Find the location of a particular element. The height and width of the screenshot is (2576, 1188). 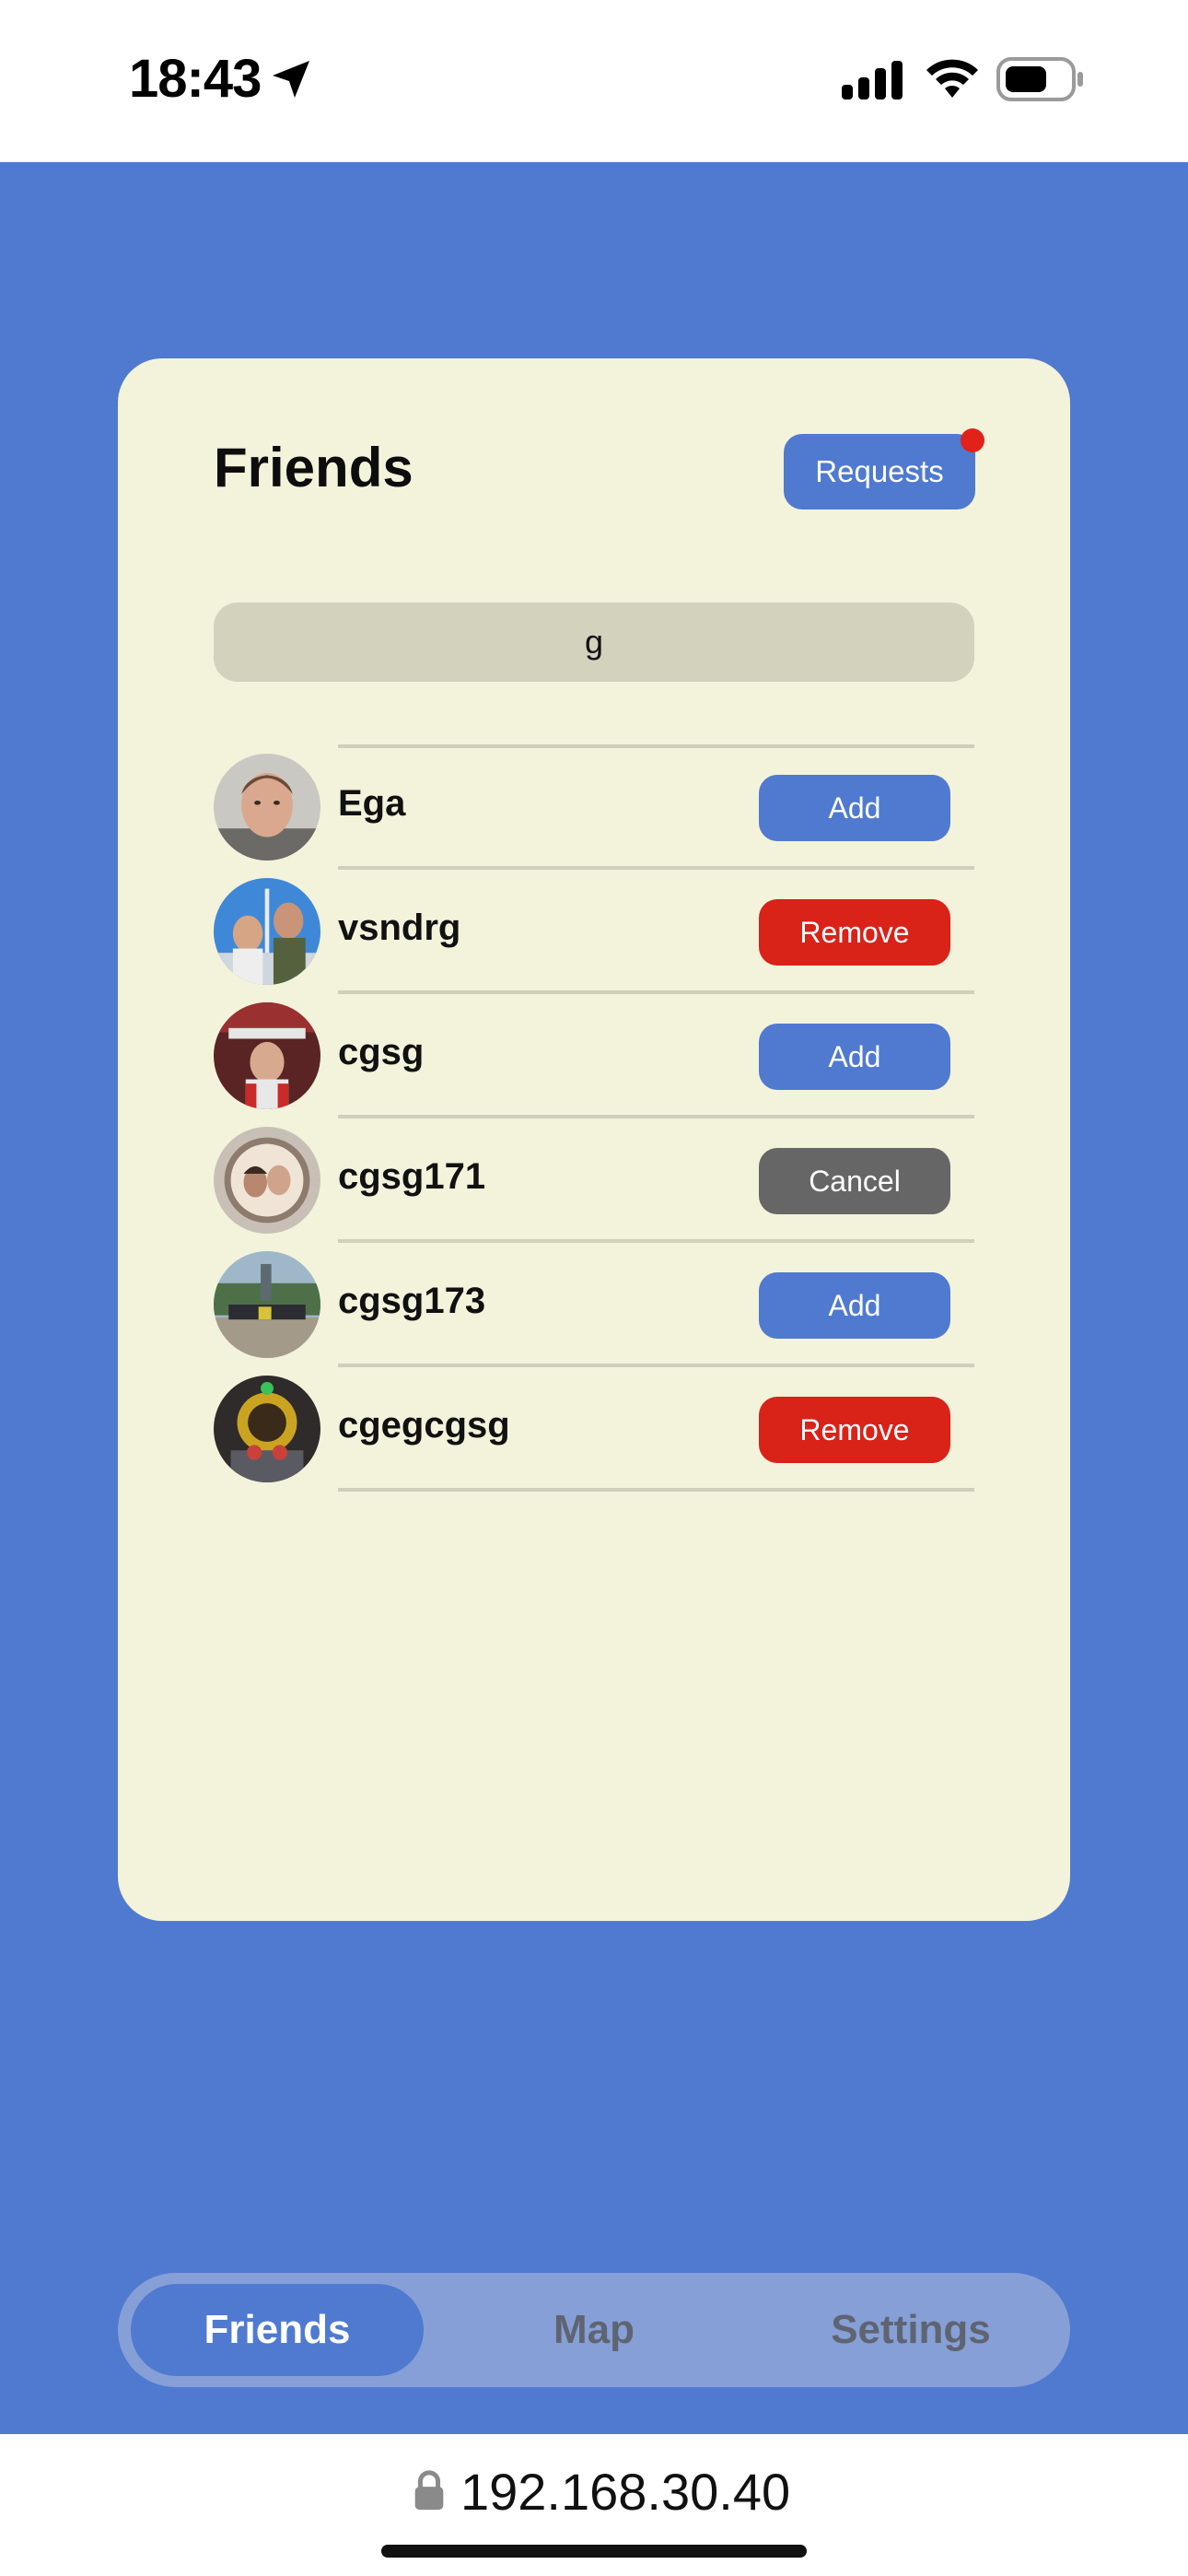

cellular-signal-icon is located at coordinates (872, 80).